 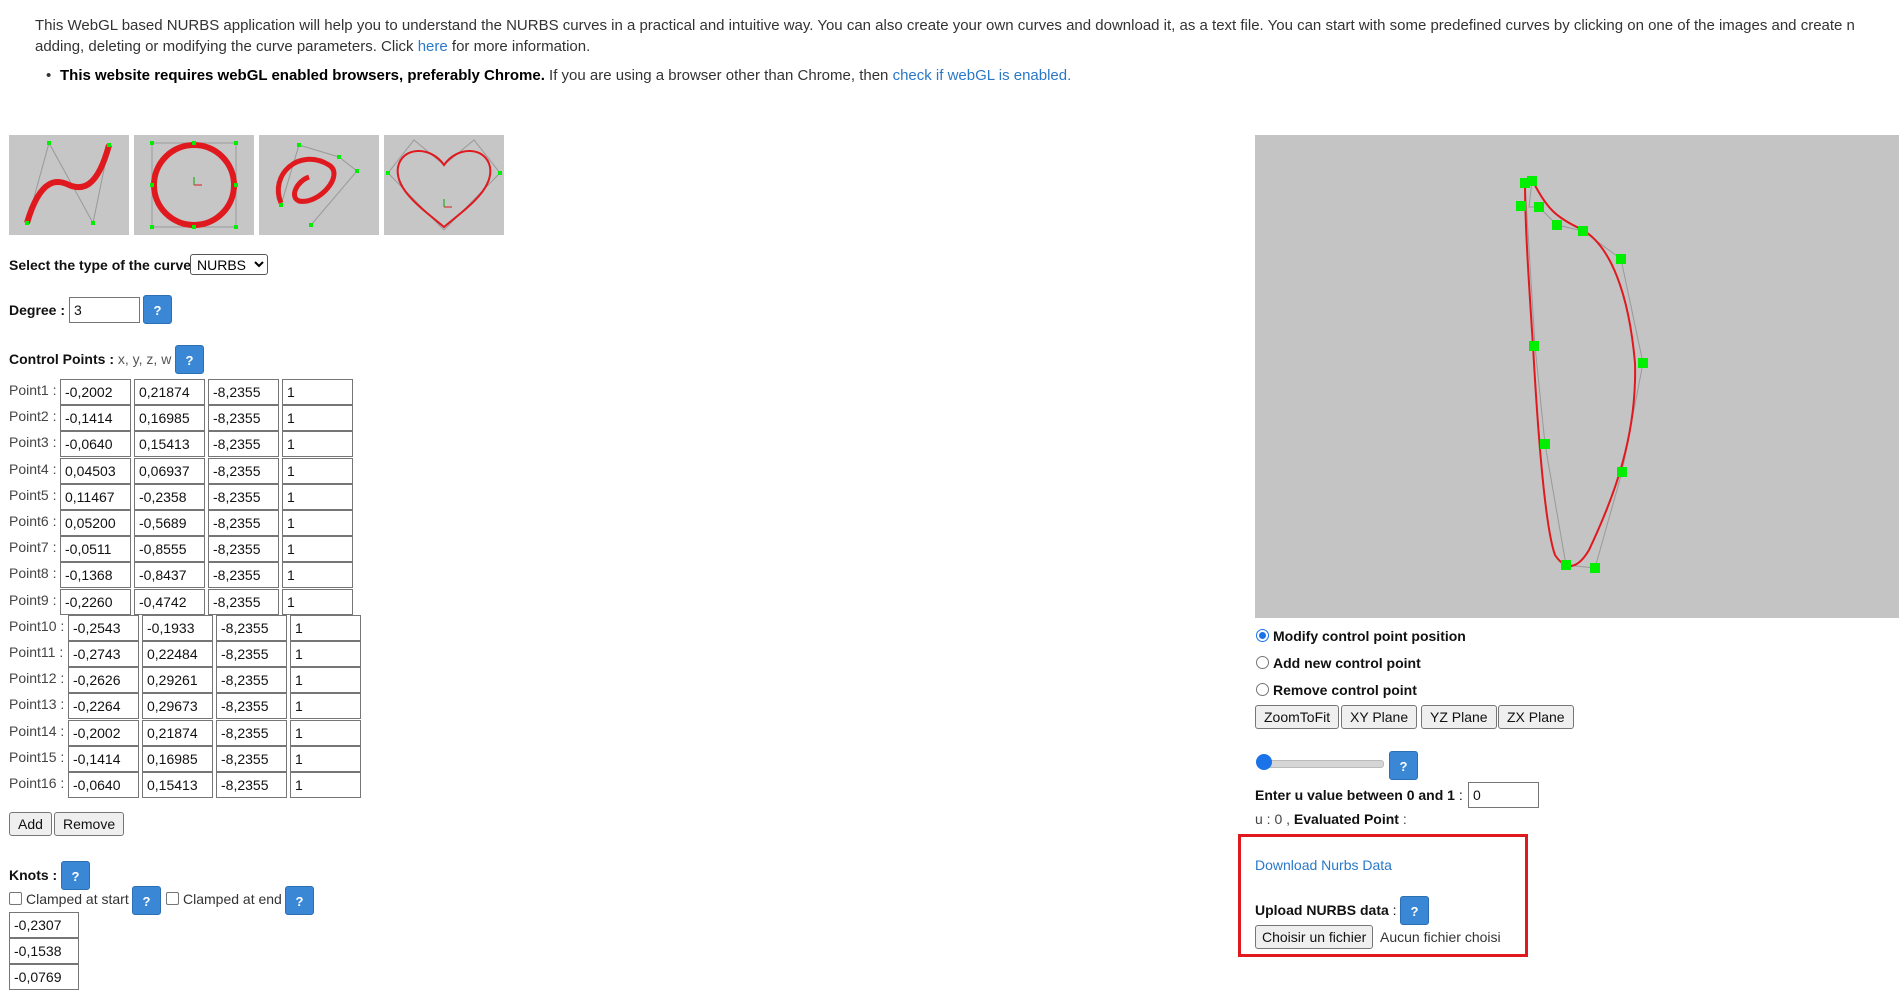 I want to click on add-point-radio, so click(x=1262, y=662).